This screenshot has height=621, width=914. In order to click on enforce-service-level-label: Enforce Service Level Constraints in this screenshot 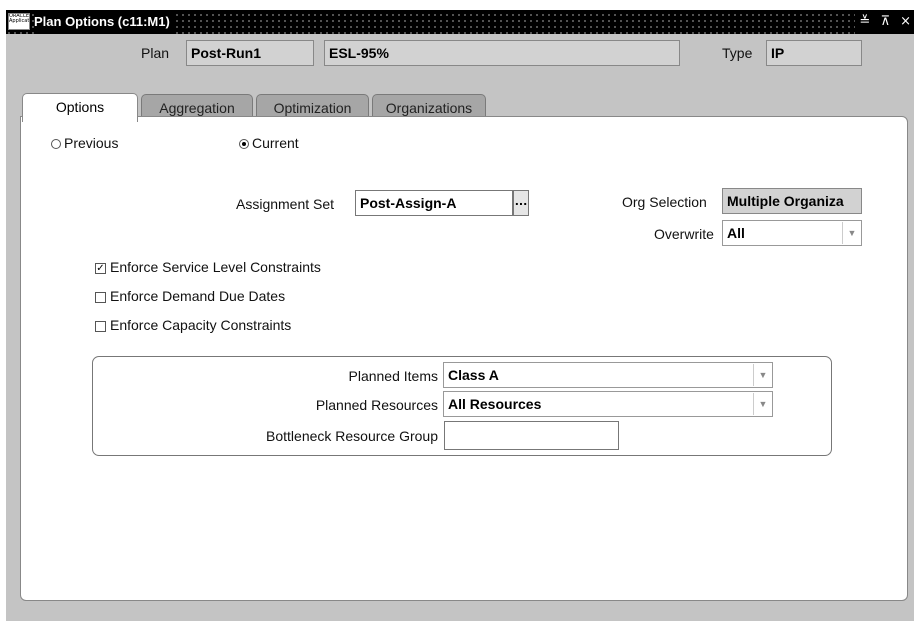, I will do `click(215, 267)`.